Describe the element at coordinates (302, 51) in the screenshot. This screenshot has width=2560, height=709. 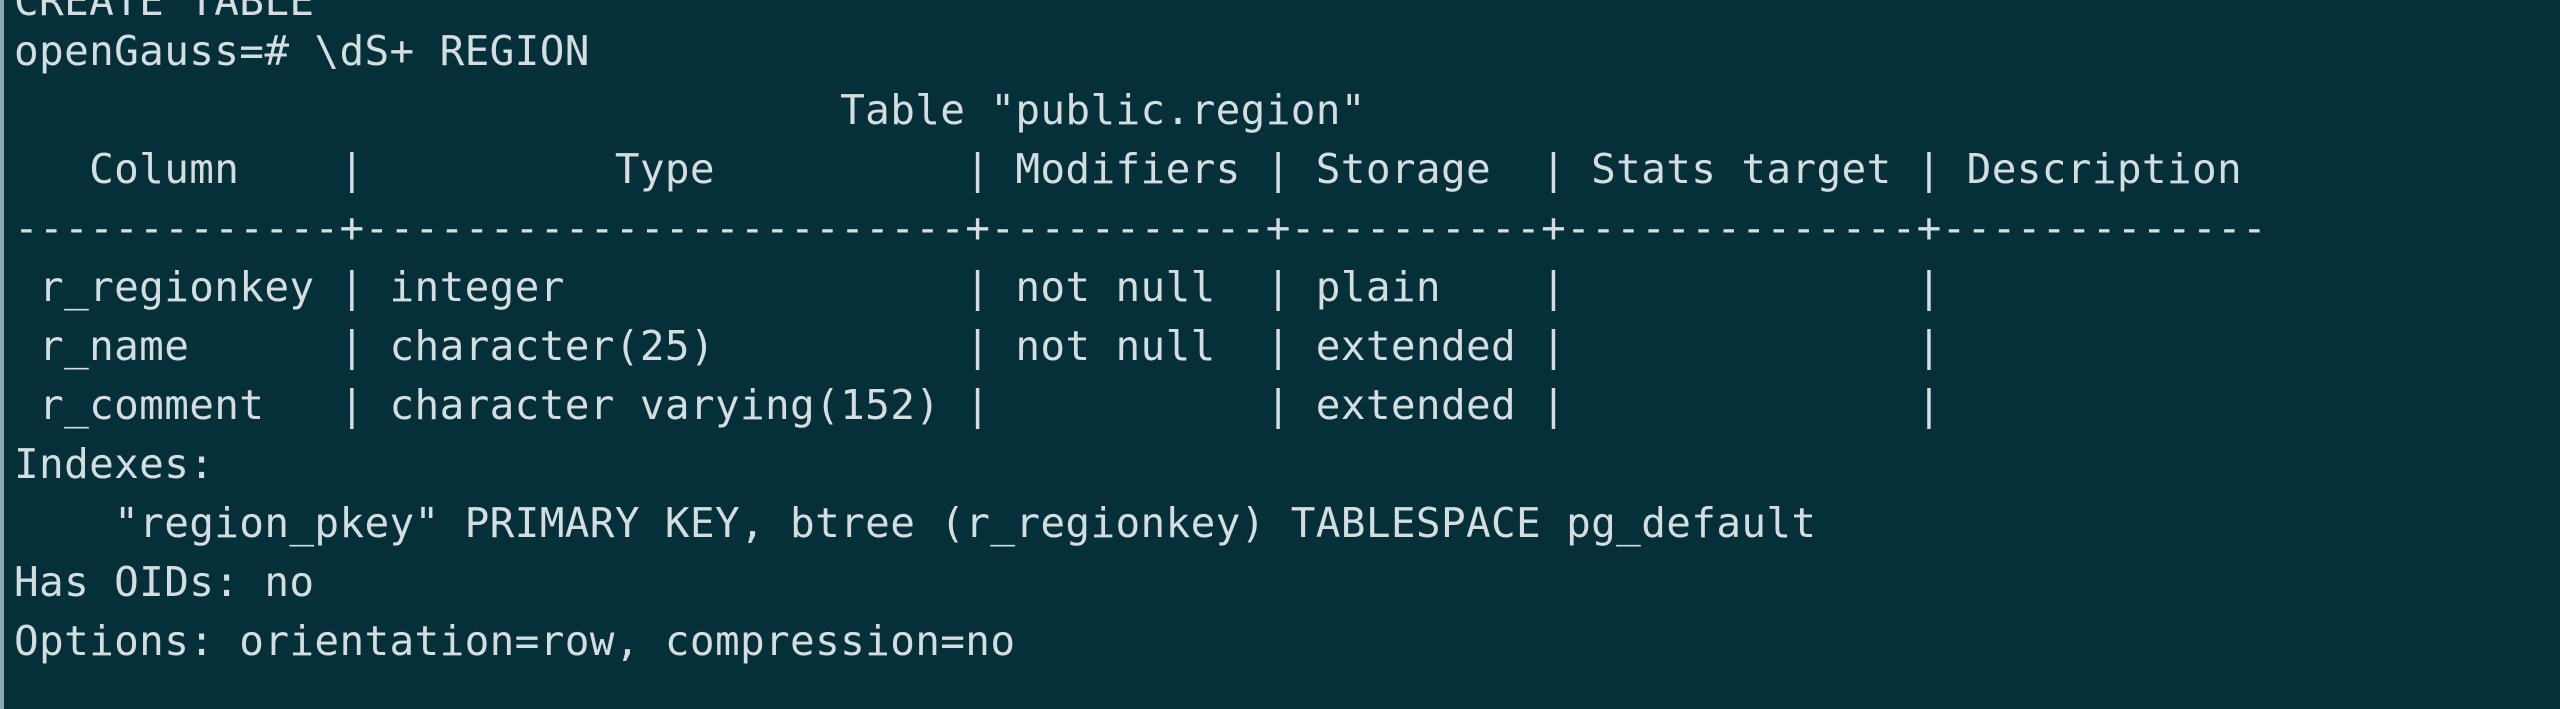
I see `prompt-command-line: openGauss=# \dS+ REGION` at that location.